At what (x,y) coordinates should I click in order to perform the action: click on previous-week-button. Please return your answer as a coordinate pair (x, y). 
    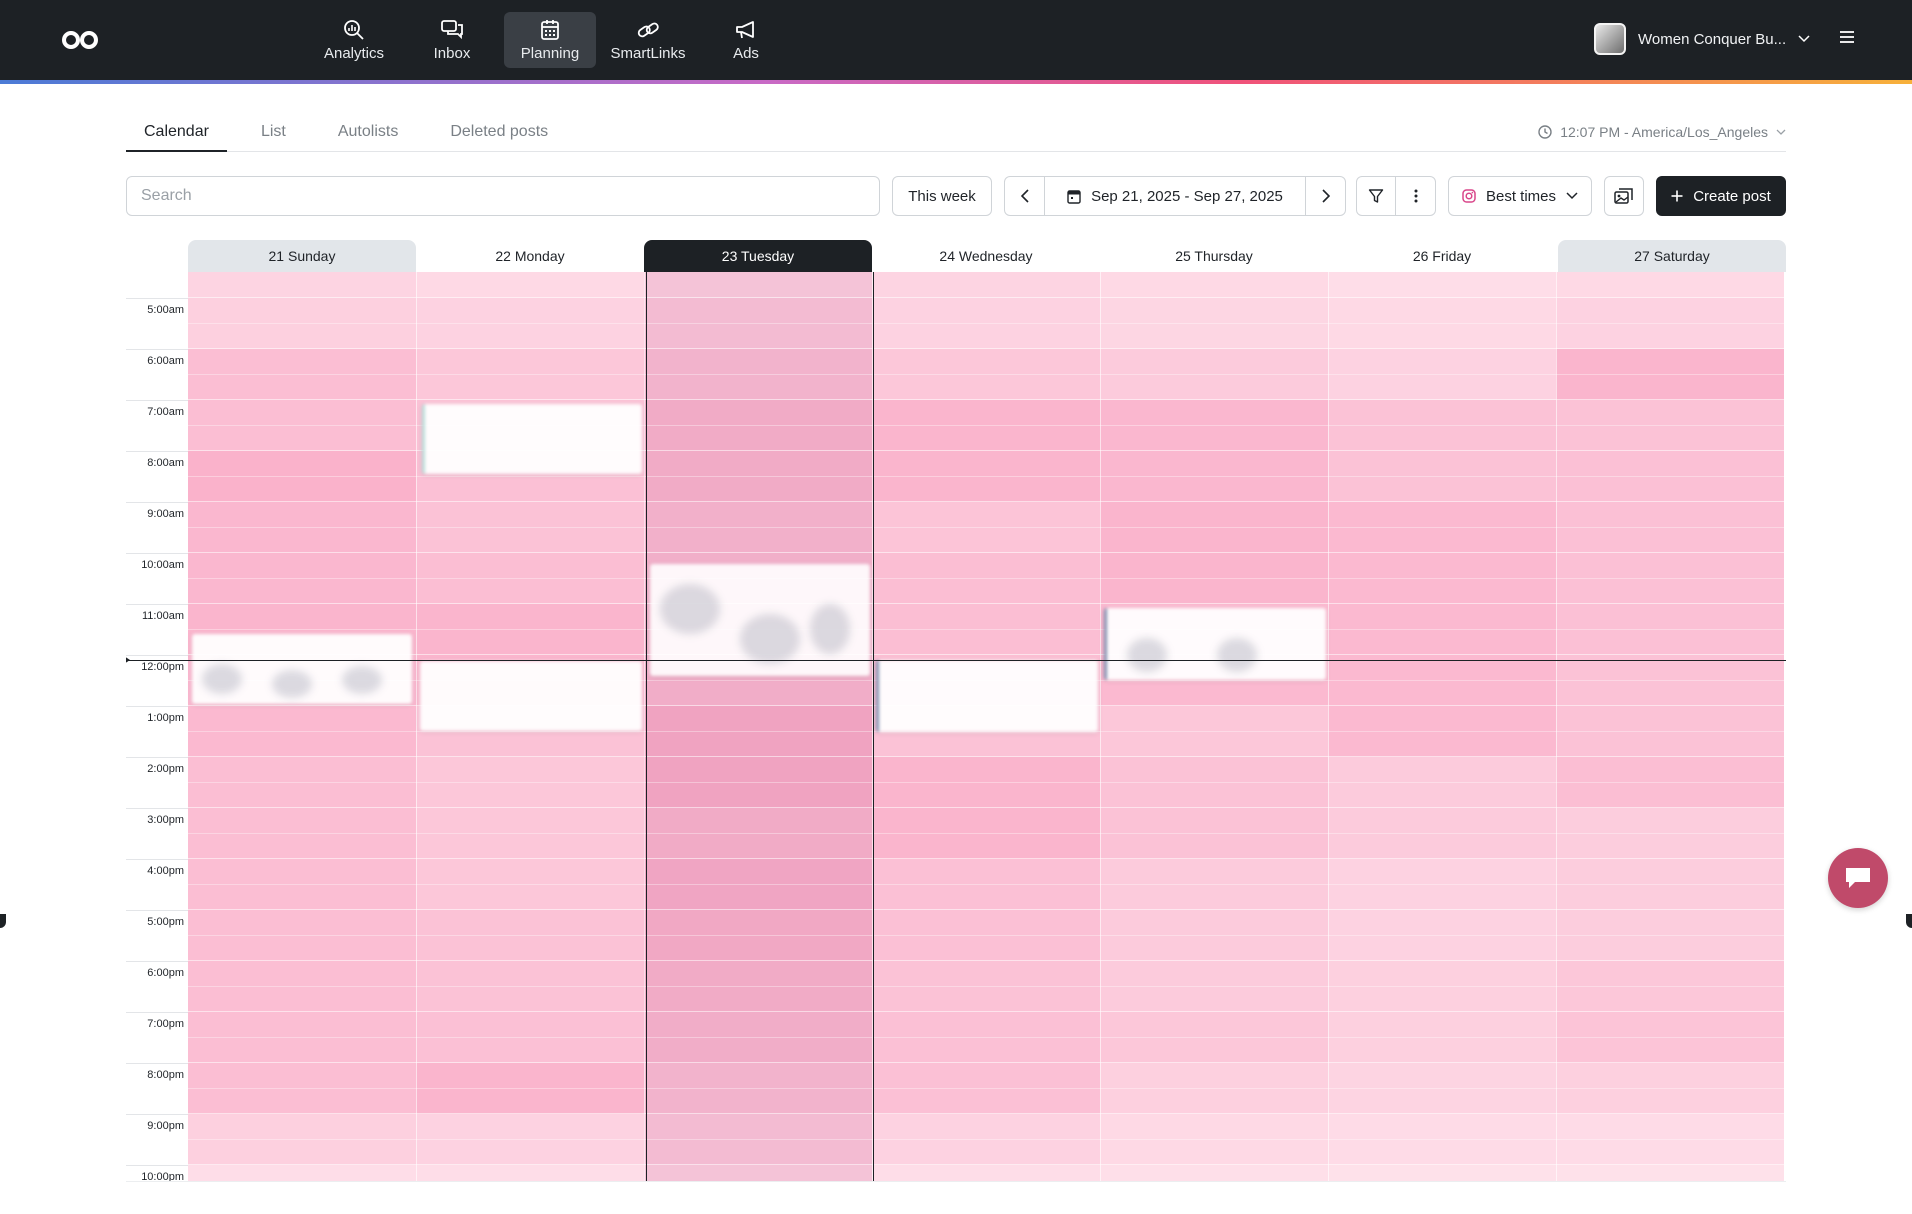
    Looking at the image, I should click on (1025, 196).